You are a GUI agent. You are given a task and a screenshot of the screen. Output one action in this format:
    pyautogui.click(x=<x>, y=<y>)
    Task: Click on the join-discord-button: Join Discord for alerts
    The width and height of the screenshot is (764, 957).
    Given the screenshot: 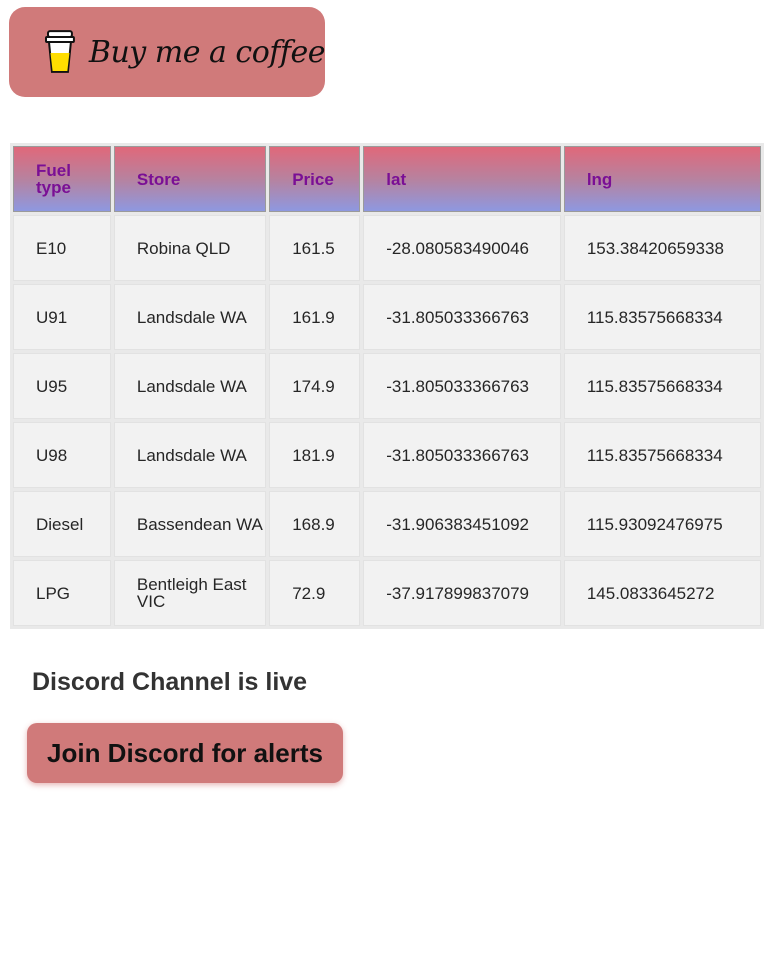 What is the action you would take?
    pyautogui.click(x=185, y=753)
    